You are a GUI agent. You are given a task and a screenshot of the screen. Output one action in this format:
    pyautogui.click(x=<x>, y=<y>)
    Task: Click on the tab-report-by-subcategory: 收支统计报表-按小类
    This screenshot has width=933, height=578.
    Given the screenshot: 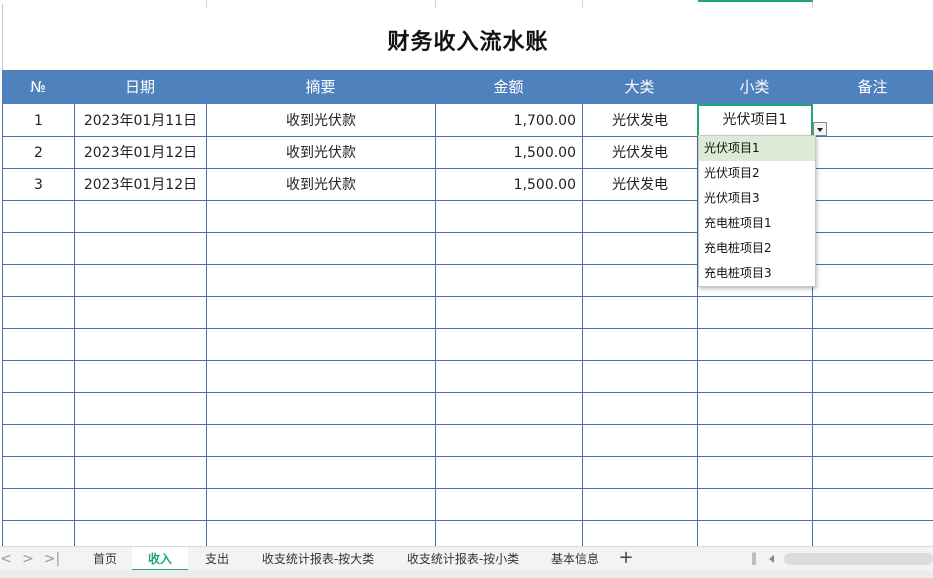 What is the action you would take?
    pyautogui.click(x=463, y=559)
    